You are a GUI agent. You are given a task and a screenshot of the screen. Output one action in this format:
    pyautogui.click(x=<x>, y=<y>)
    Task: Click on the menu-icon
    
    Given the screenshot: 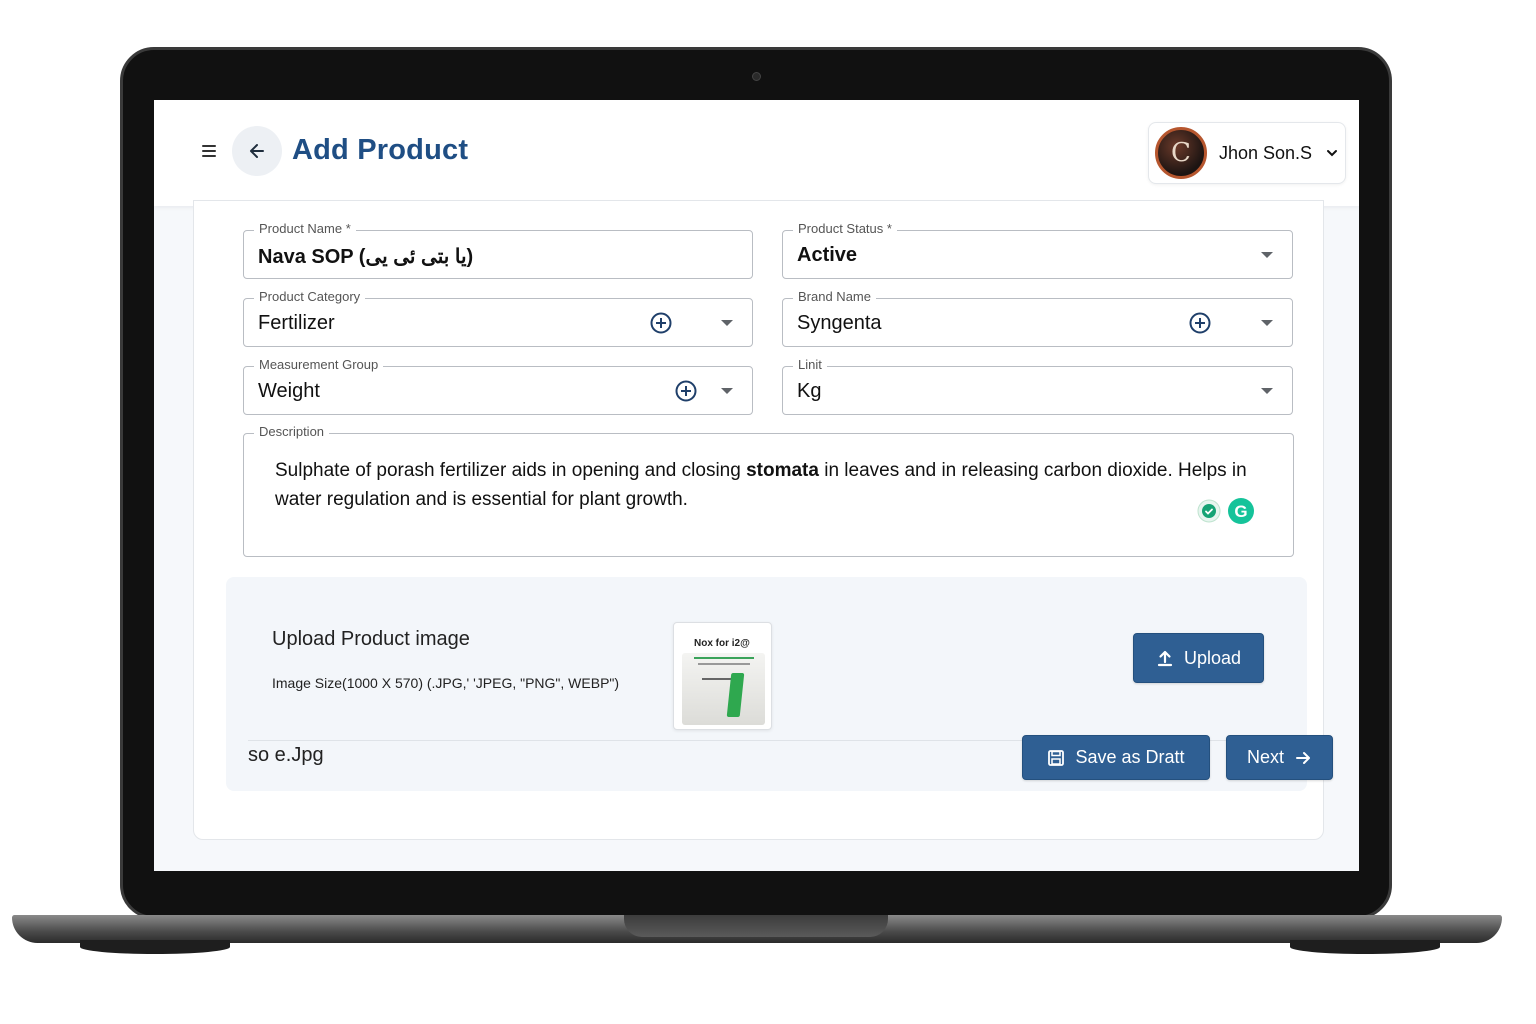 What is the action you would take?
    pyautogui.click(x=209, y=151)
    